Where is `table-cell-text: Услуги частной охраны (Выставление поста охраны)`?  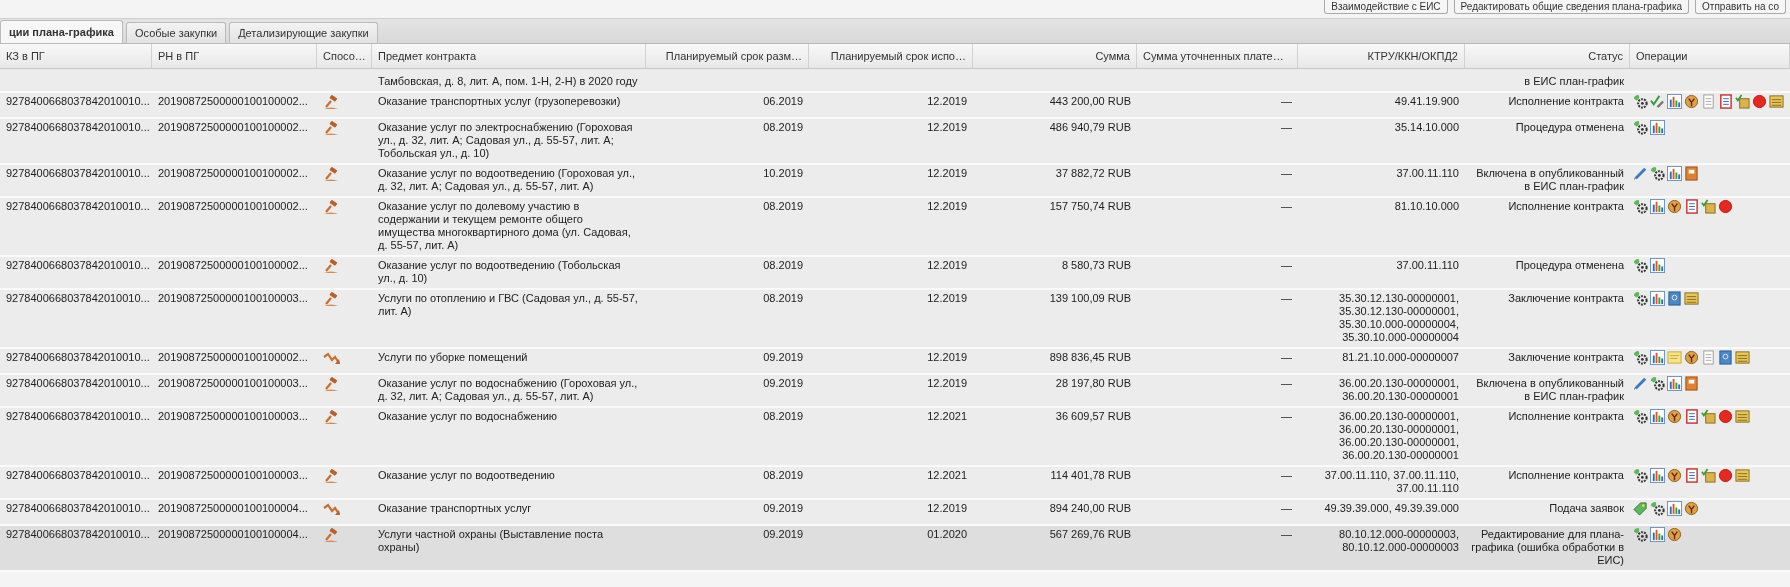 table-cell-text: Услуги частной охраны (Выставление поста охраны) is located at coordinates (491, 541).